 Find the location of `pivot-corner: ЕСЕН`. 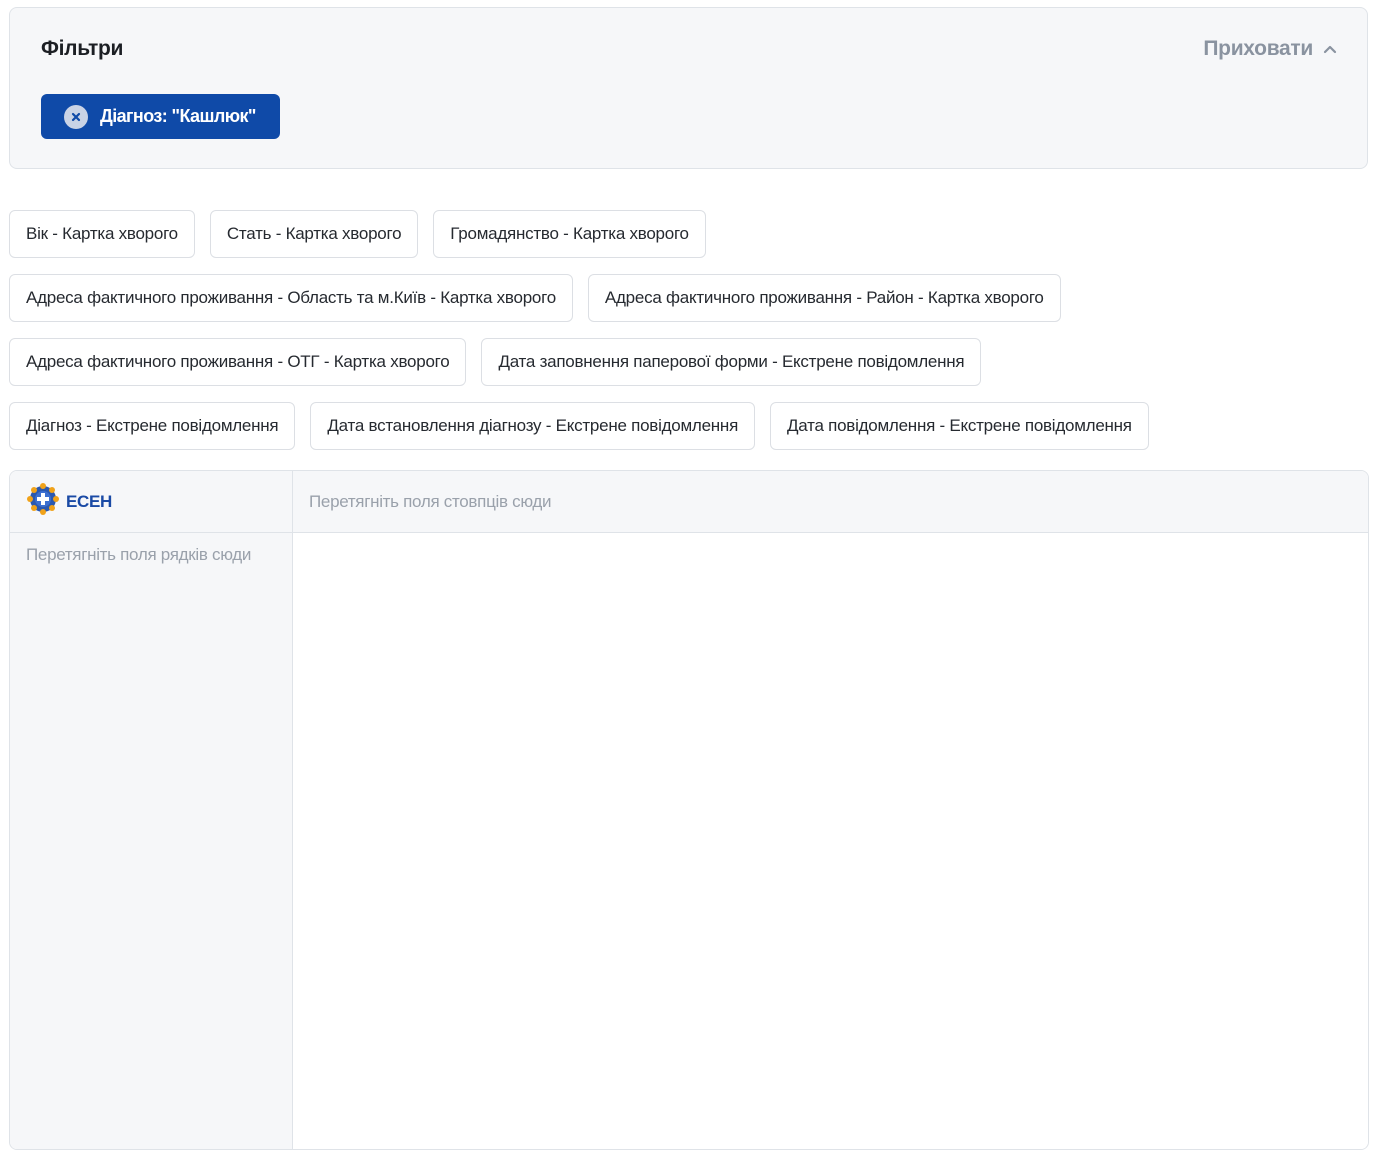

pivot-corner: ЕСЕН is located at coordinates (151, 502).